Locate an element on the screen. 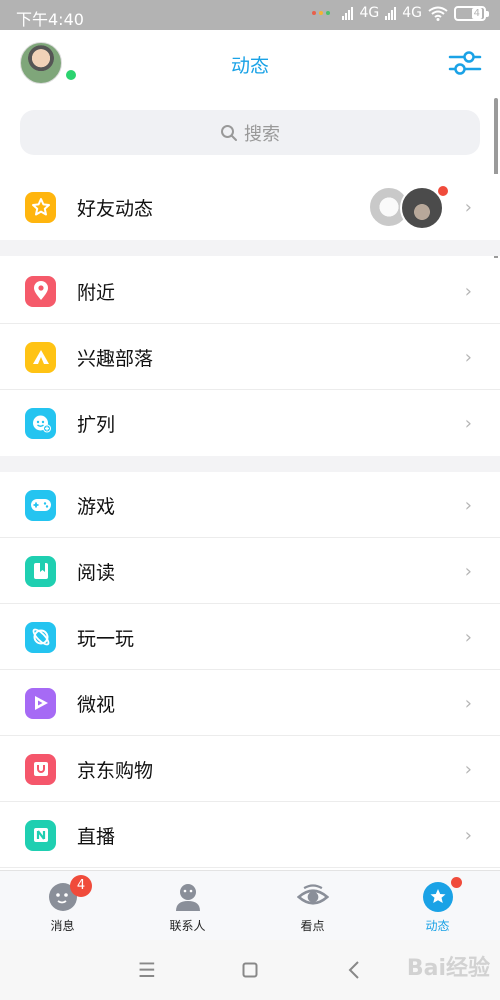 This screenshot has width=500, height=1000. book-icon is located at coordinates (40, 571).